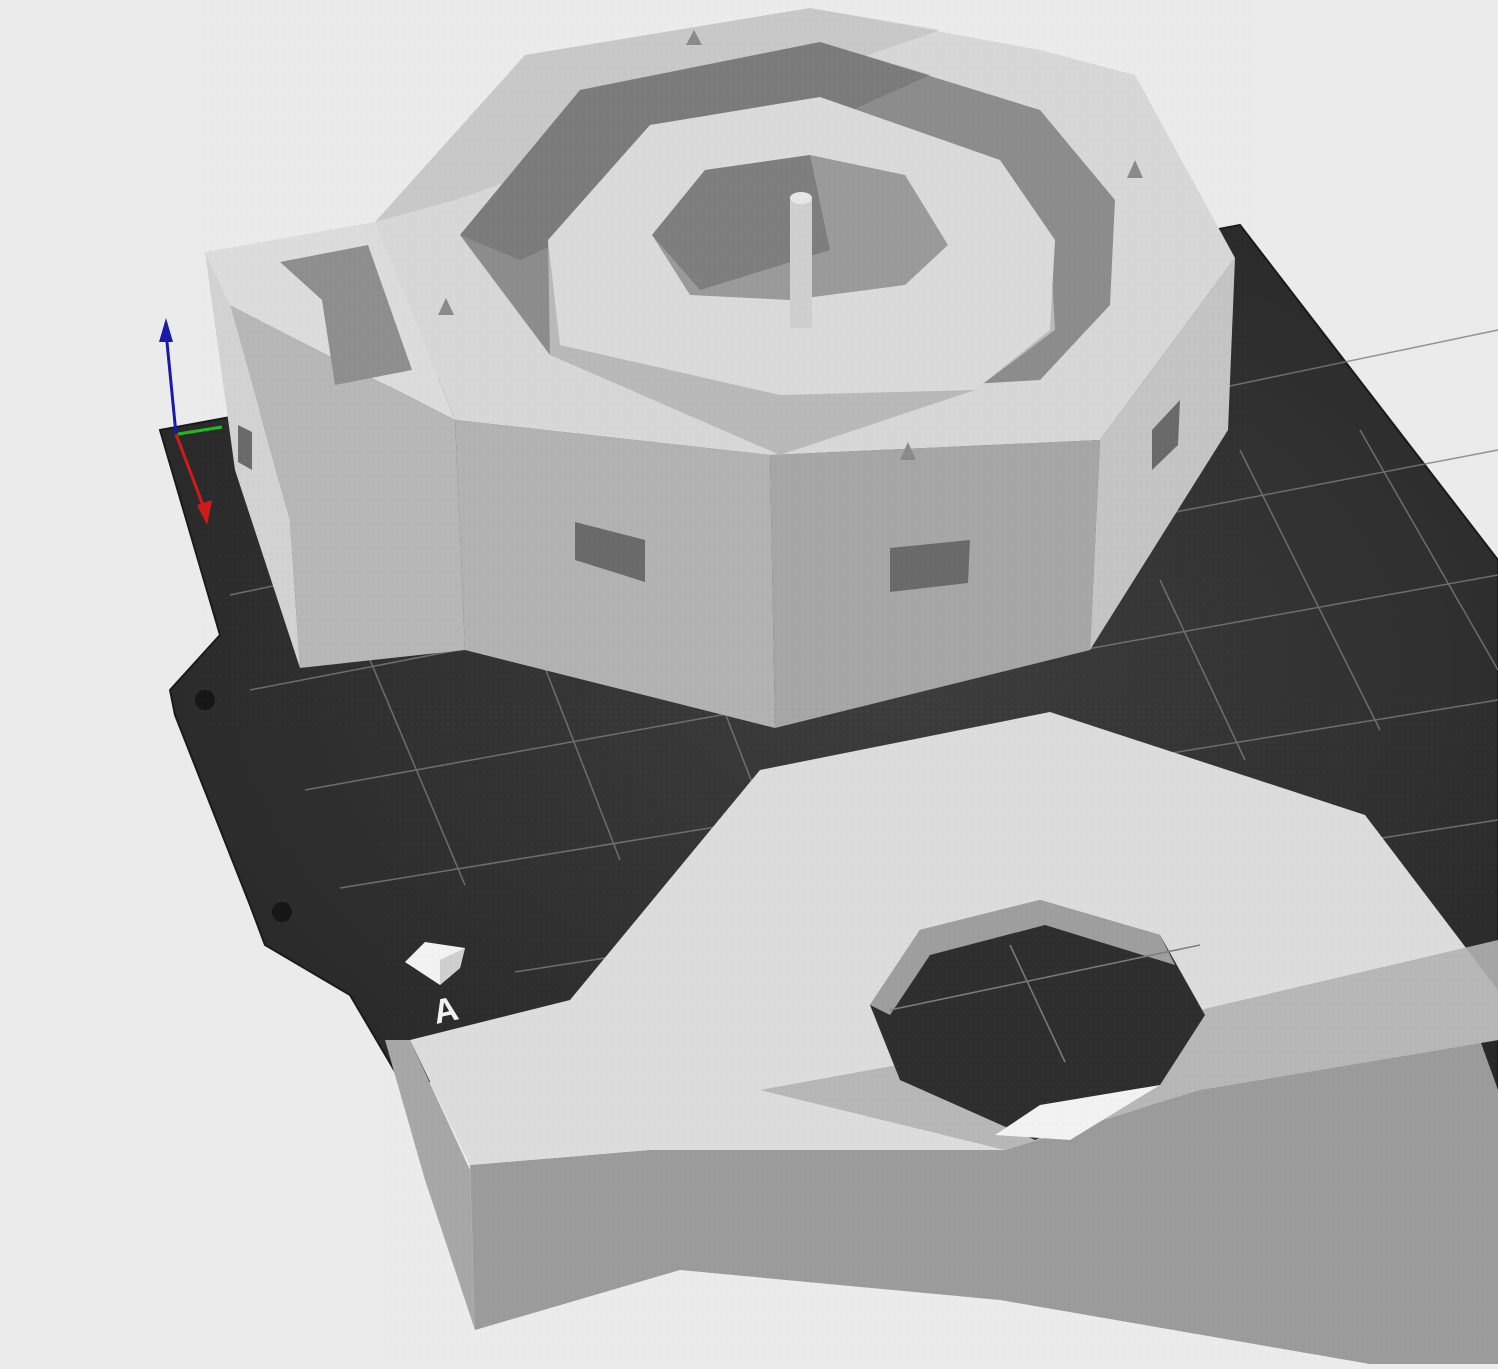  I want to click on z-axis-line, so click(171, 383).